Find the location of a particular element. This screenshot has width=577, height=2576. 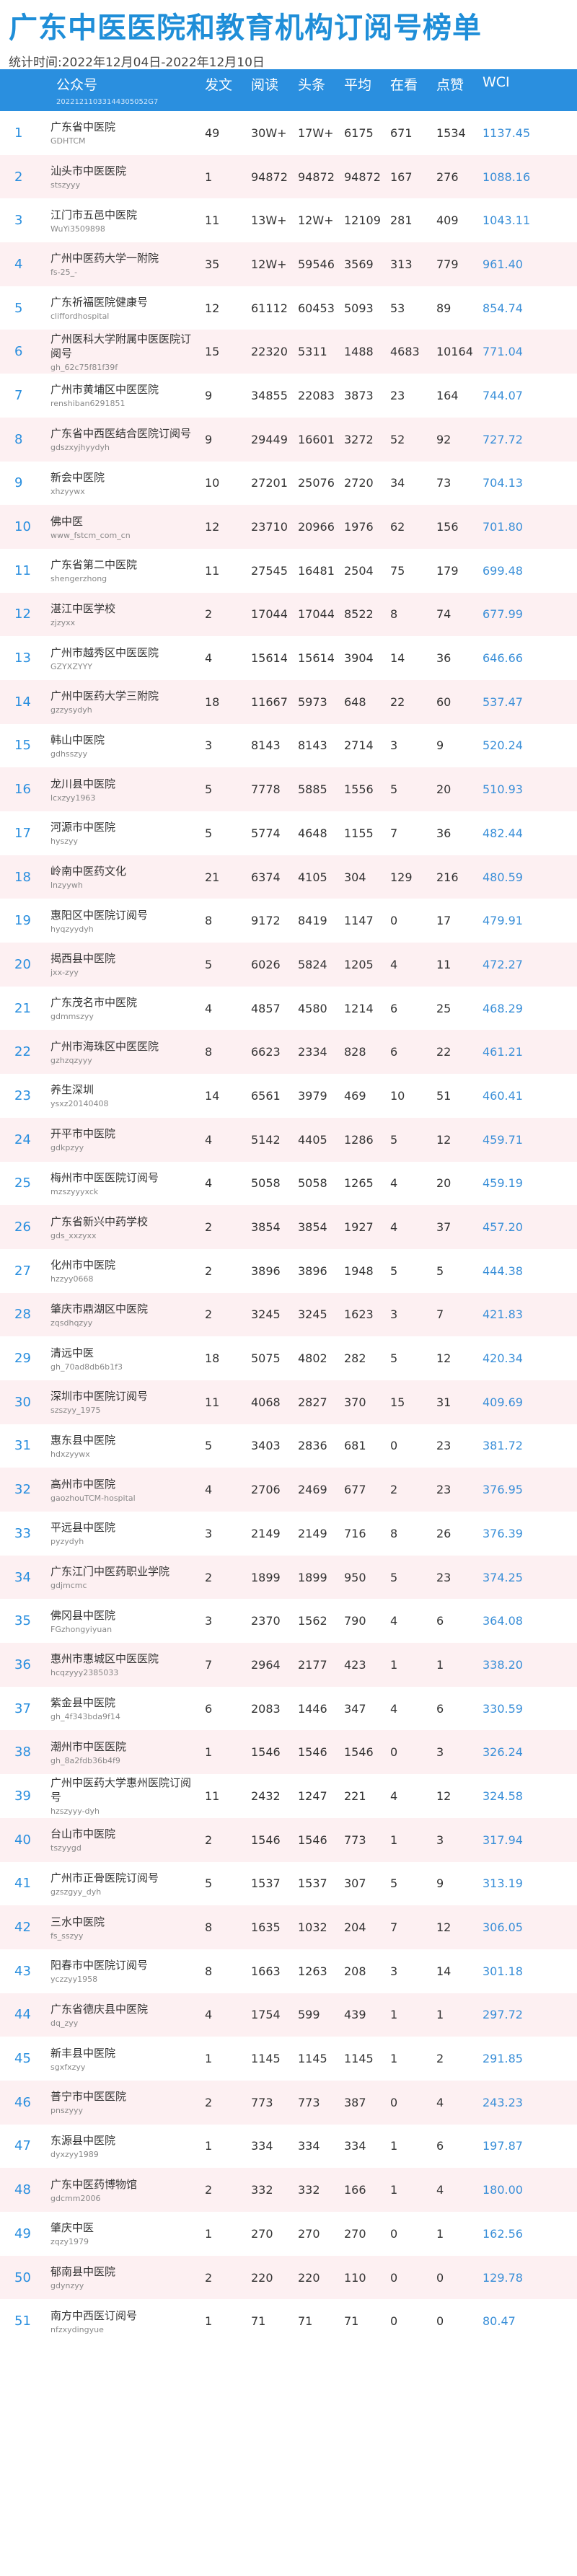

account-cell: 开平市中医院 gdkpzyy is located at coordinates (119, 1140).